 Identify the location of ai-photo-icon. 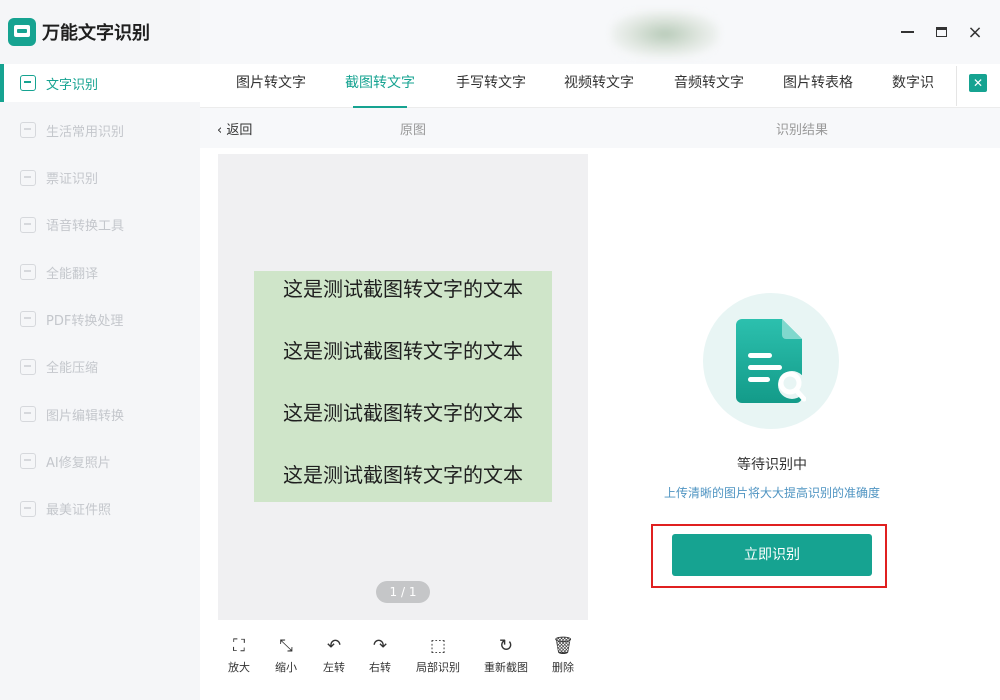
(28, 461).